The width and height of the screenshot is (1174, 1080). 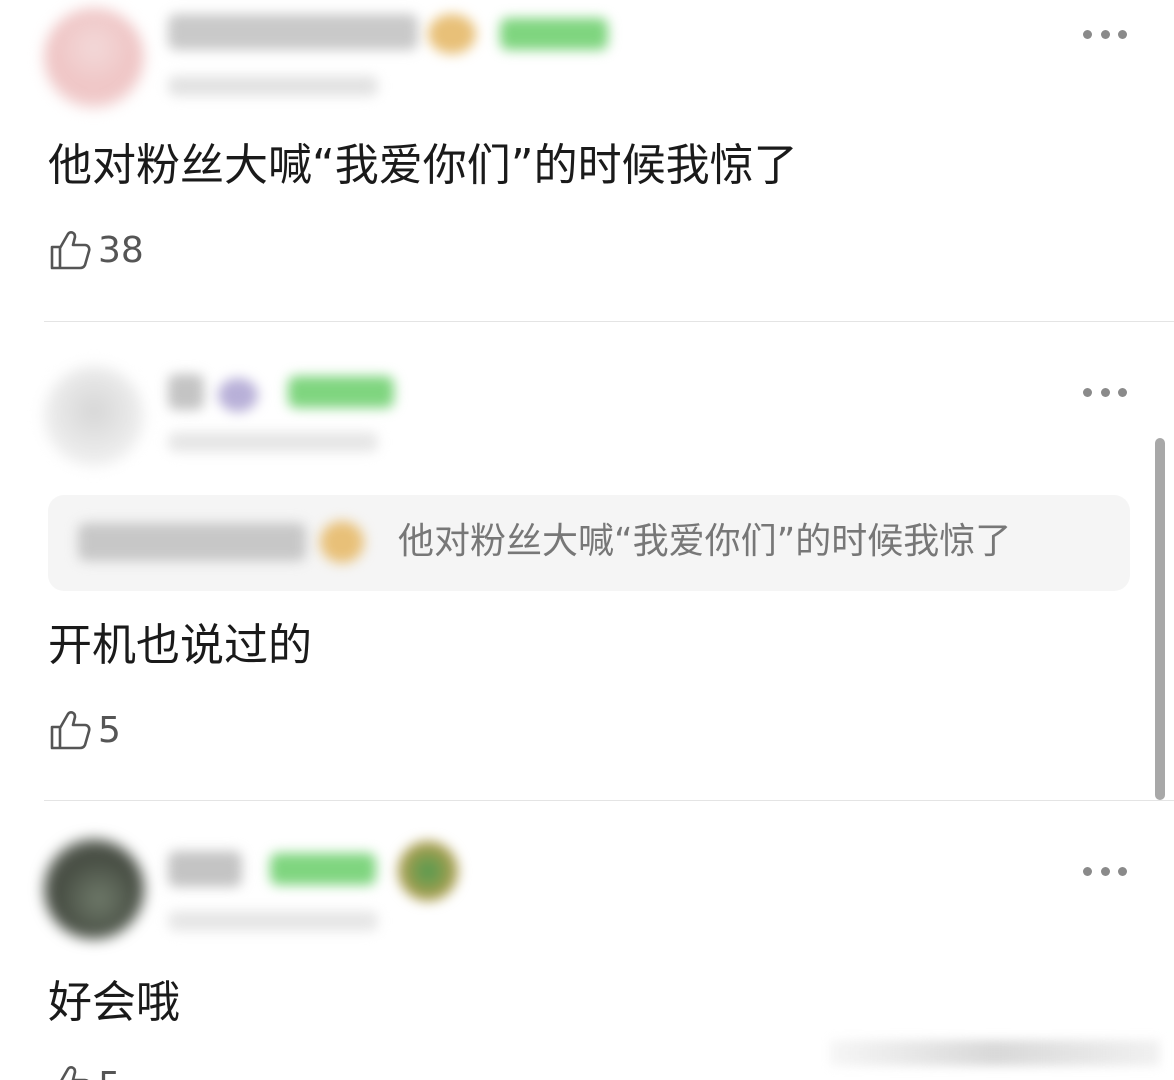 I want to click on scrollbar, so click(x=1160, y=619).